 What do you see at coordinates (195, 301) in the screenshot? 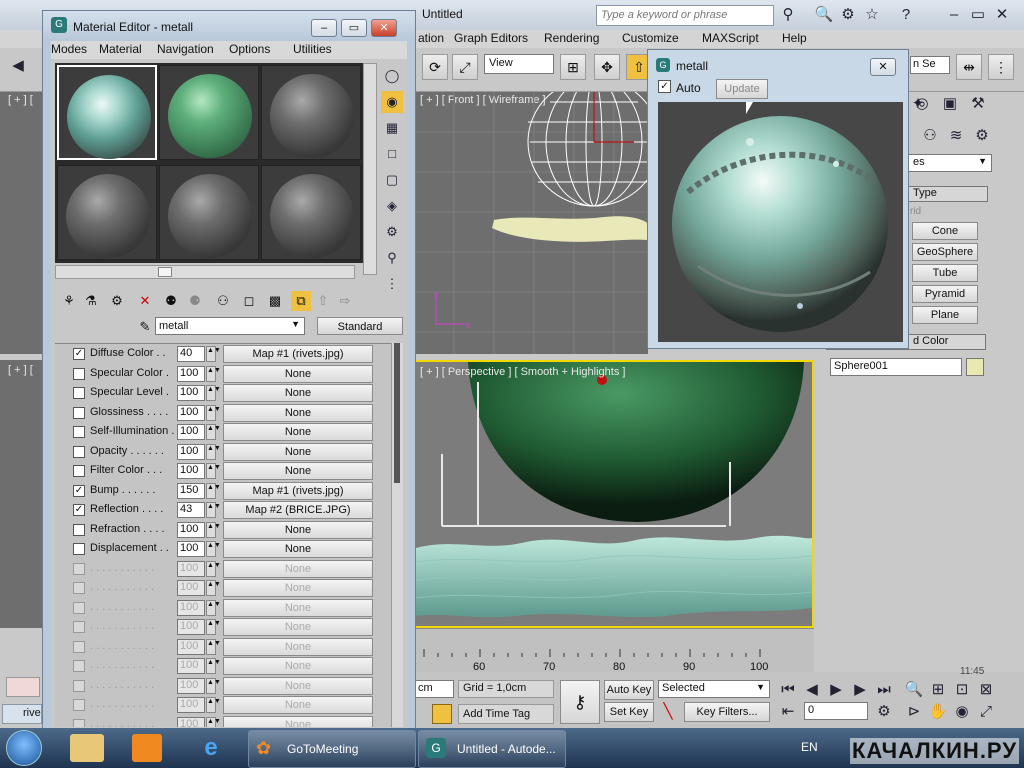
I see `make-unique-icon: ⚈` at bounding box center [195, 301].